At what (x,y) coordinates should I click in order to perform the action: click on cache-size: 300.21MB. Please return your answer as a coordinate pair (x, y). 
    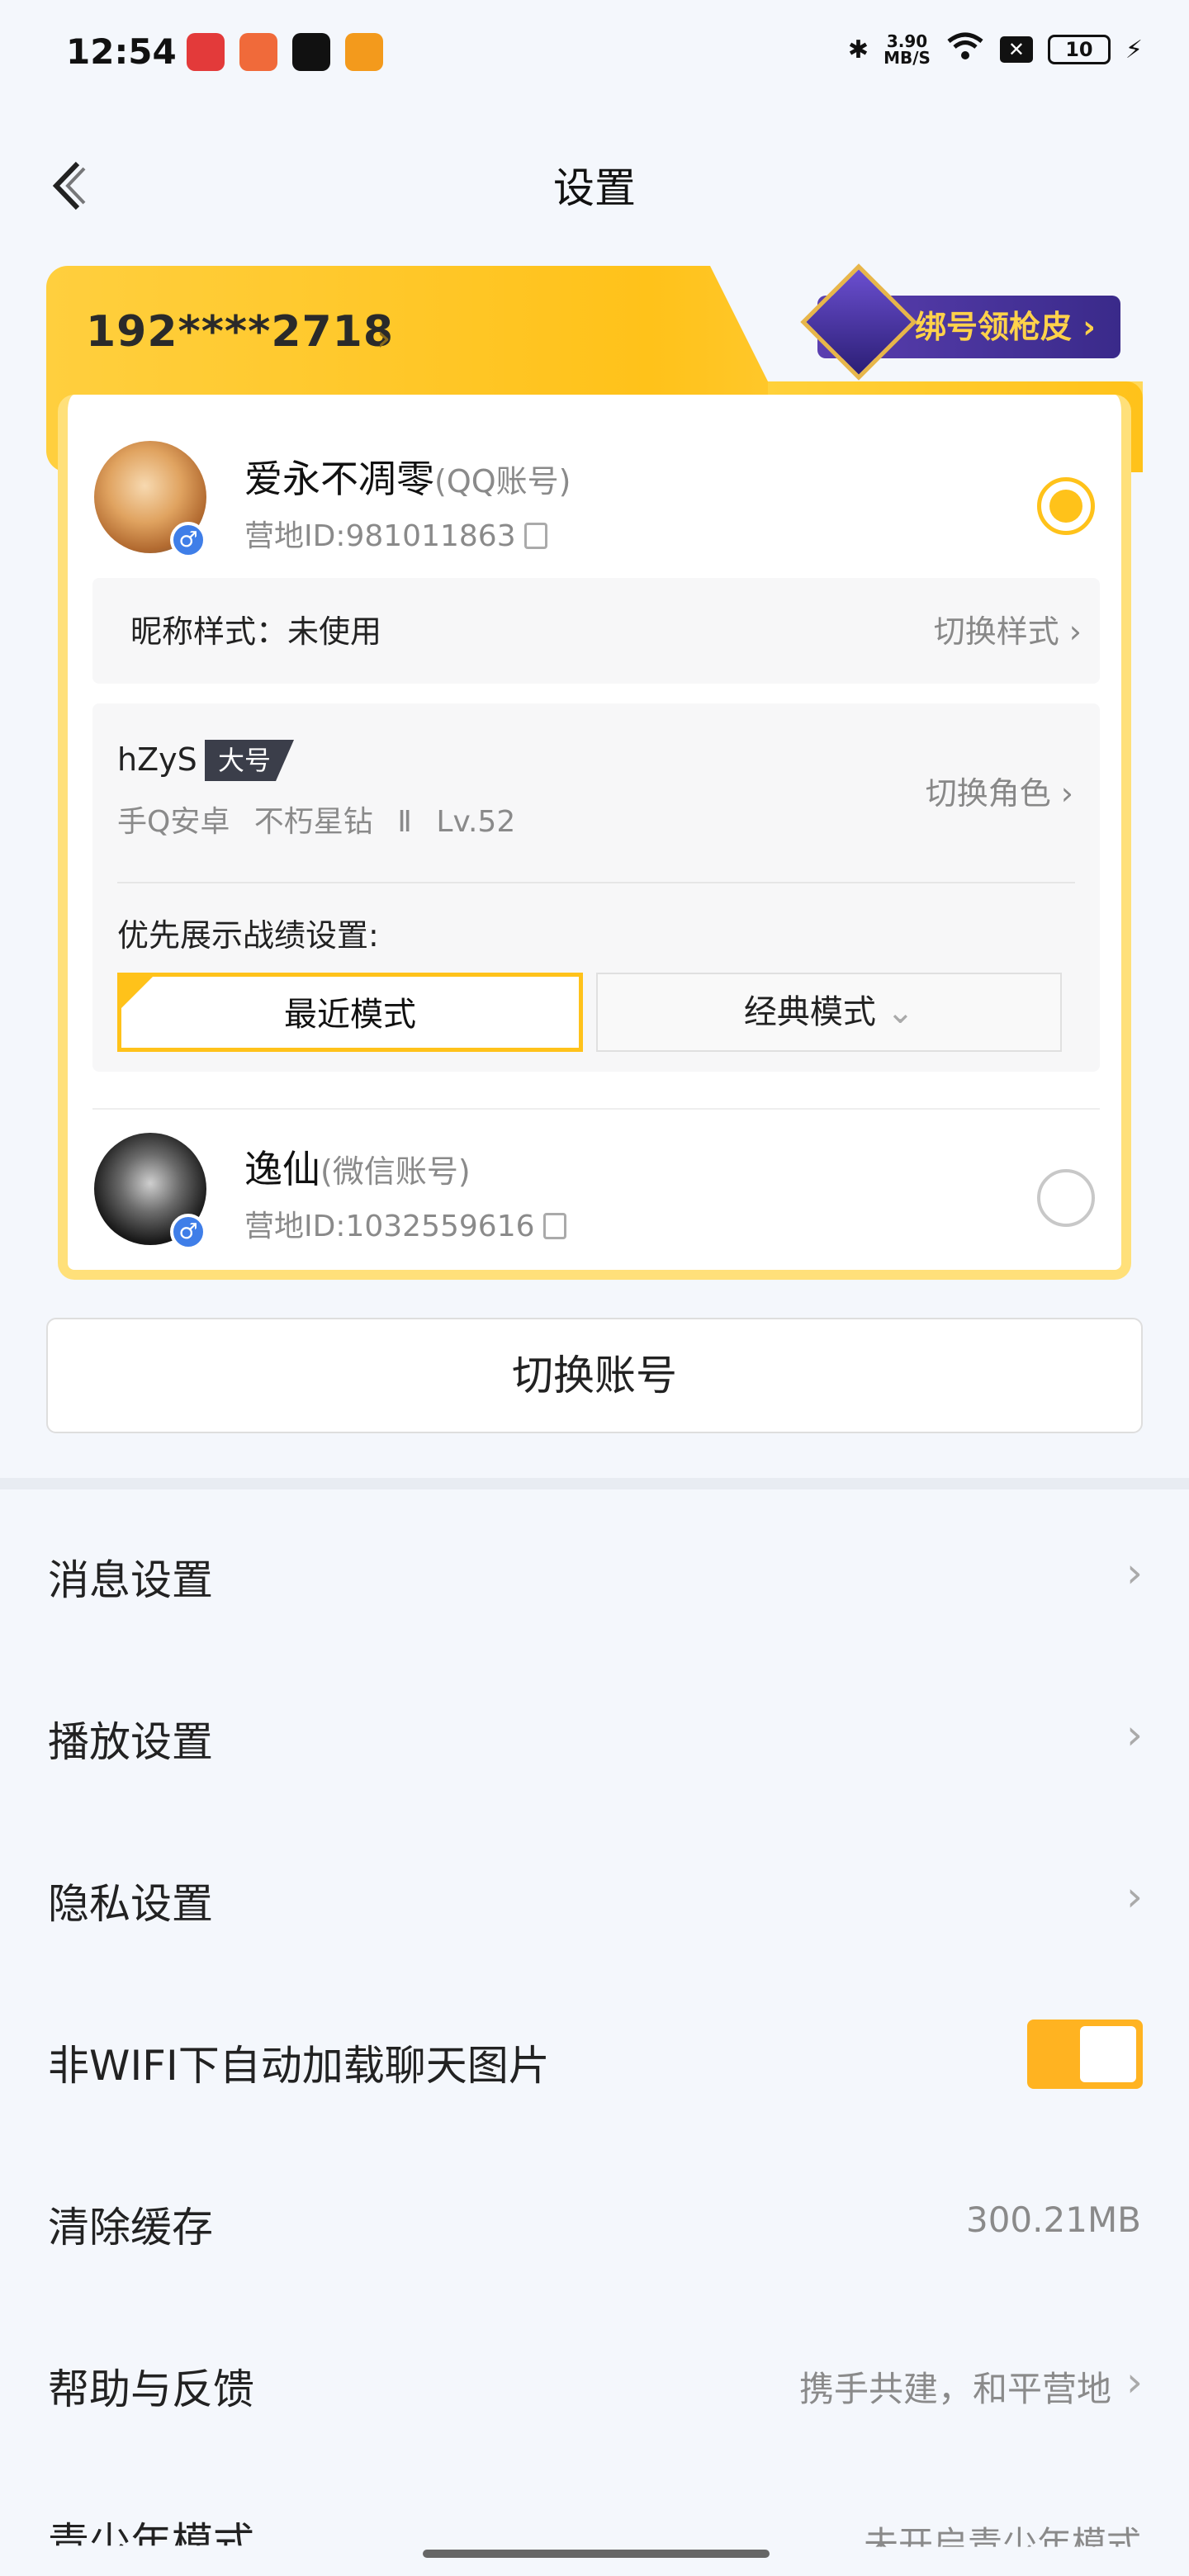
    Looking at the image, I should click on (1053, 2220).